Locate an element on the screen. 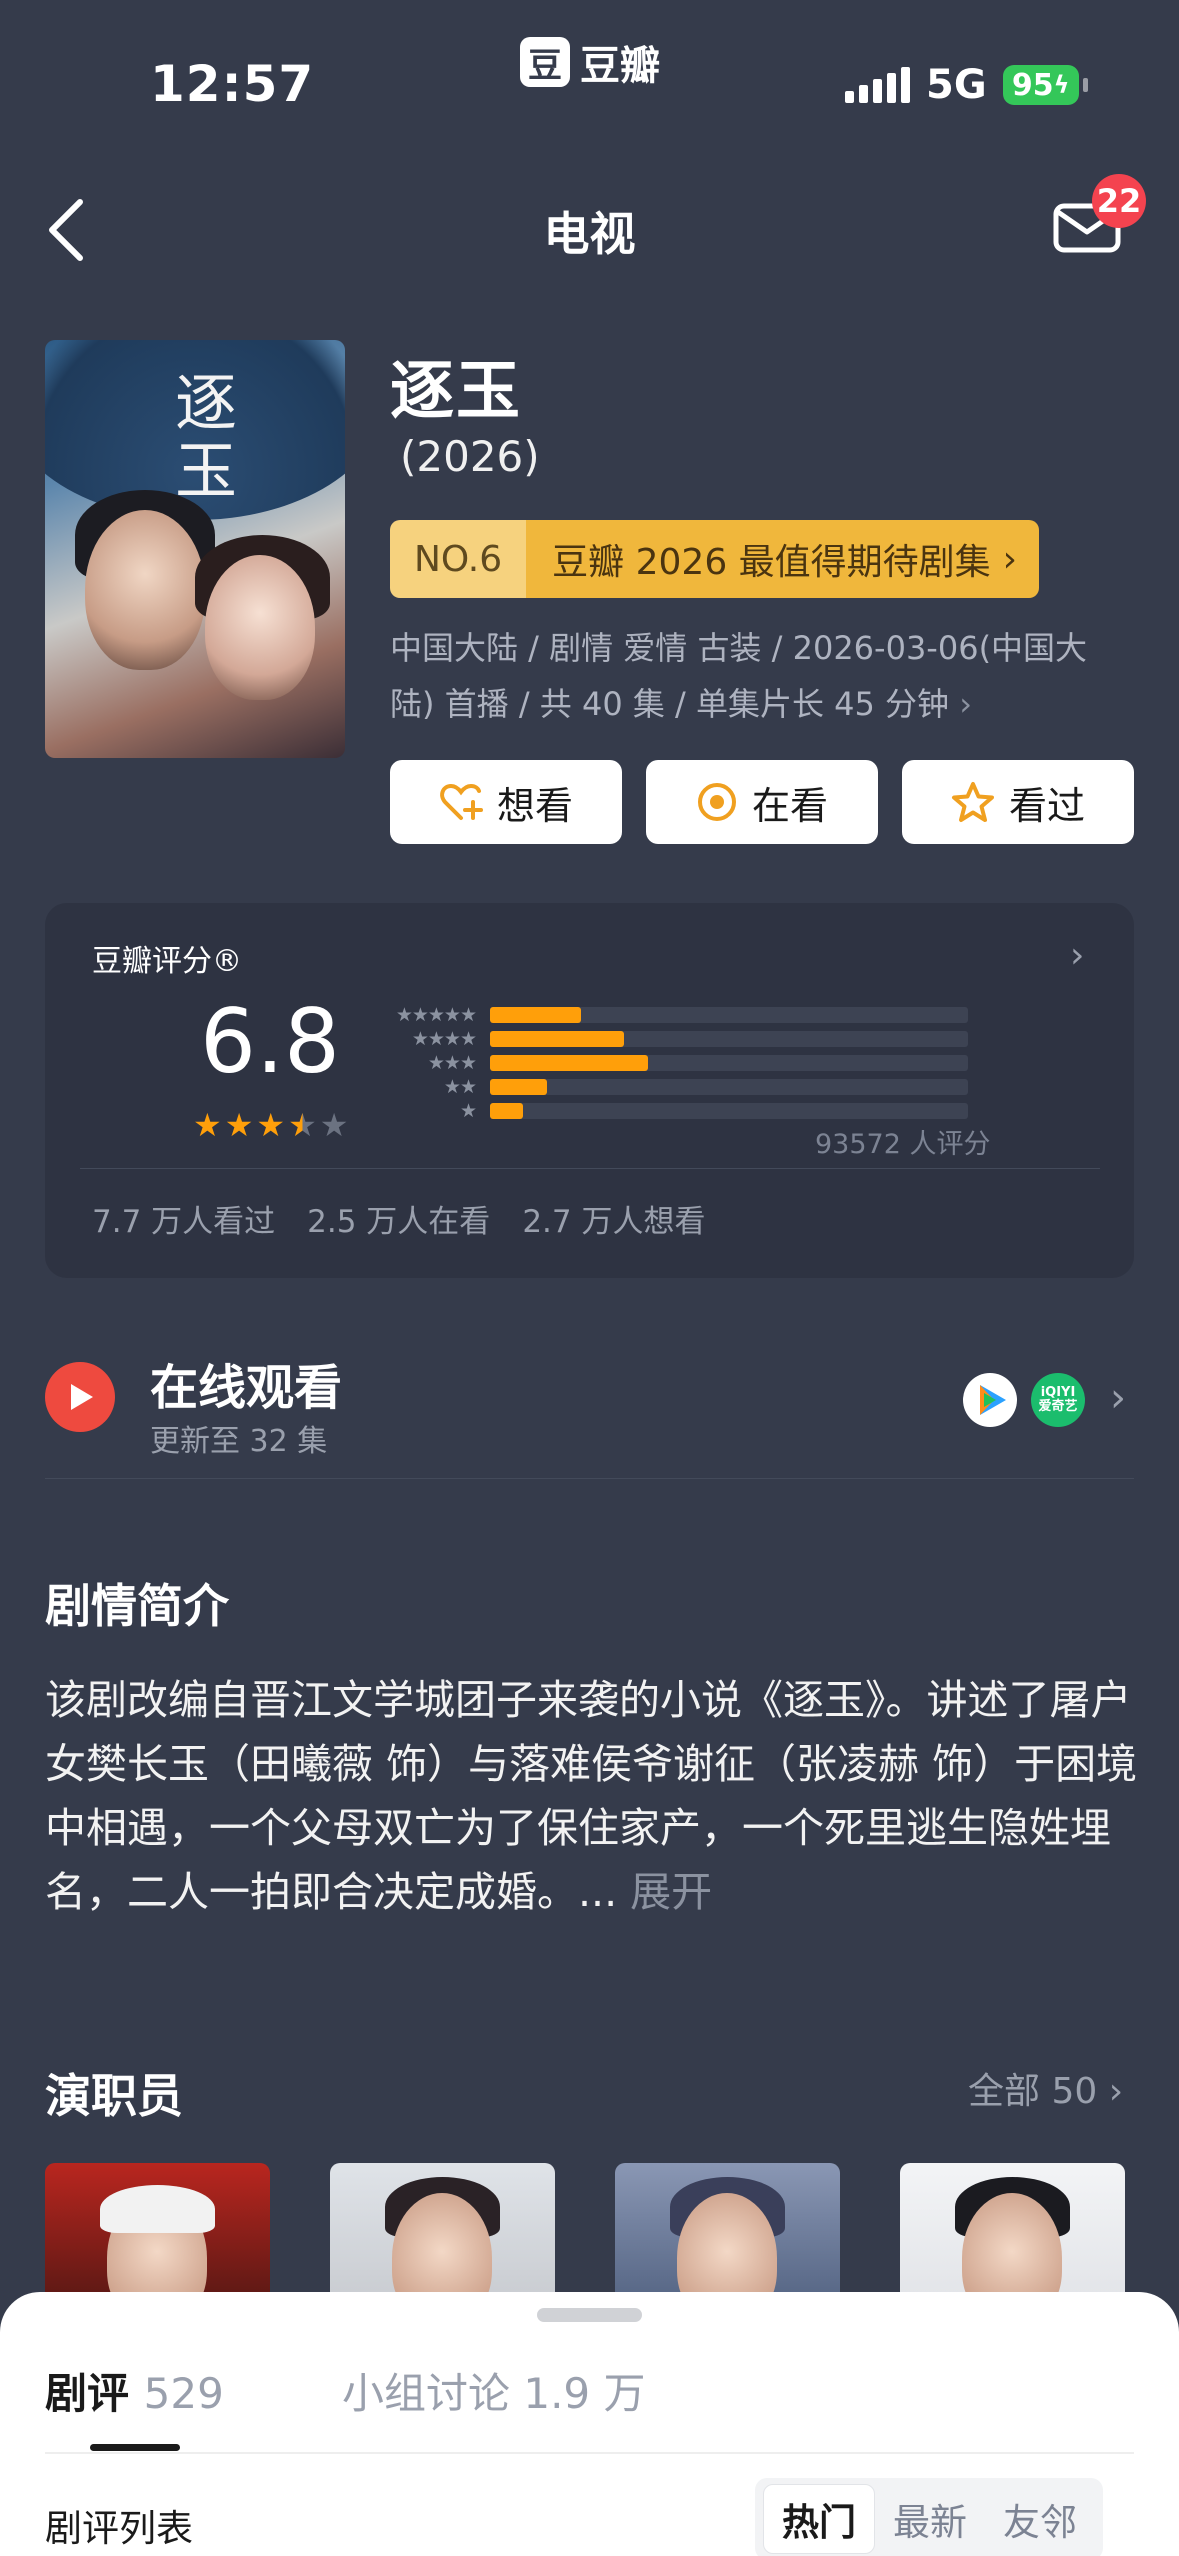 Image resolution: width=1179 pixels, height=2556 pixels. star-half-icon: ★ is located at coordinates (302, 1125).